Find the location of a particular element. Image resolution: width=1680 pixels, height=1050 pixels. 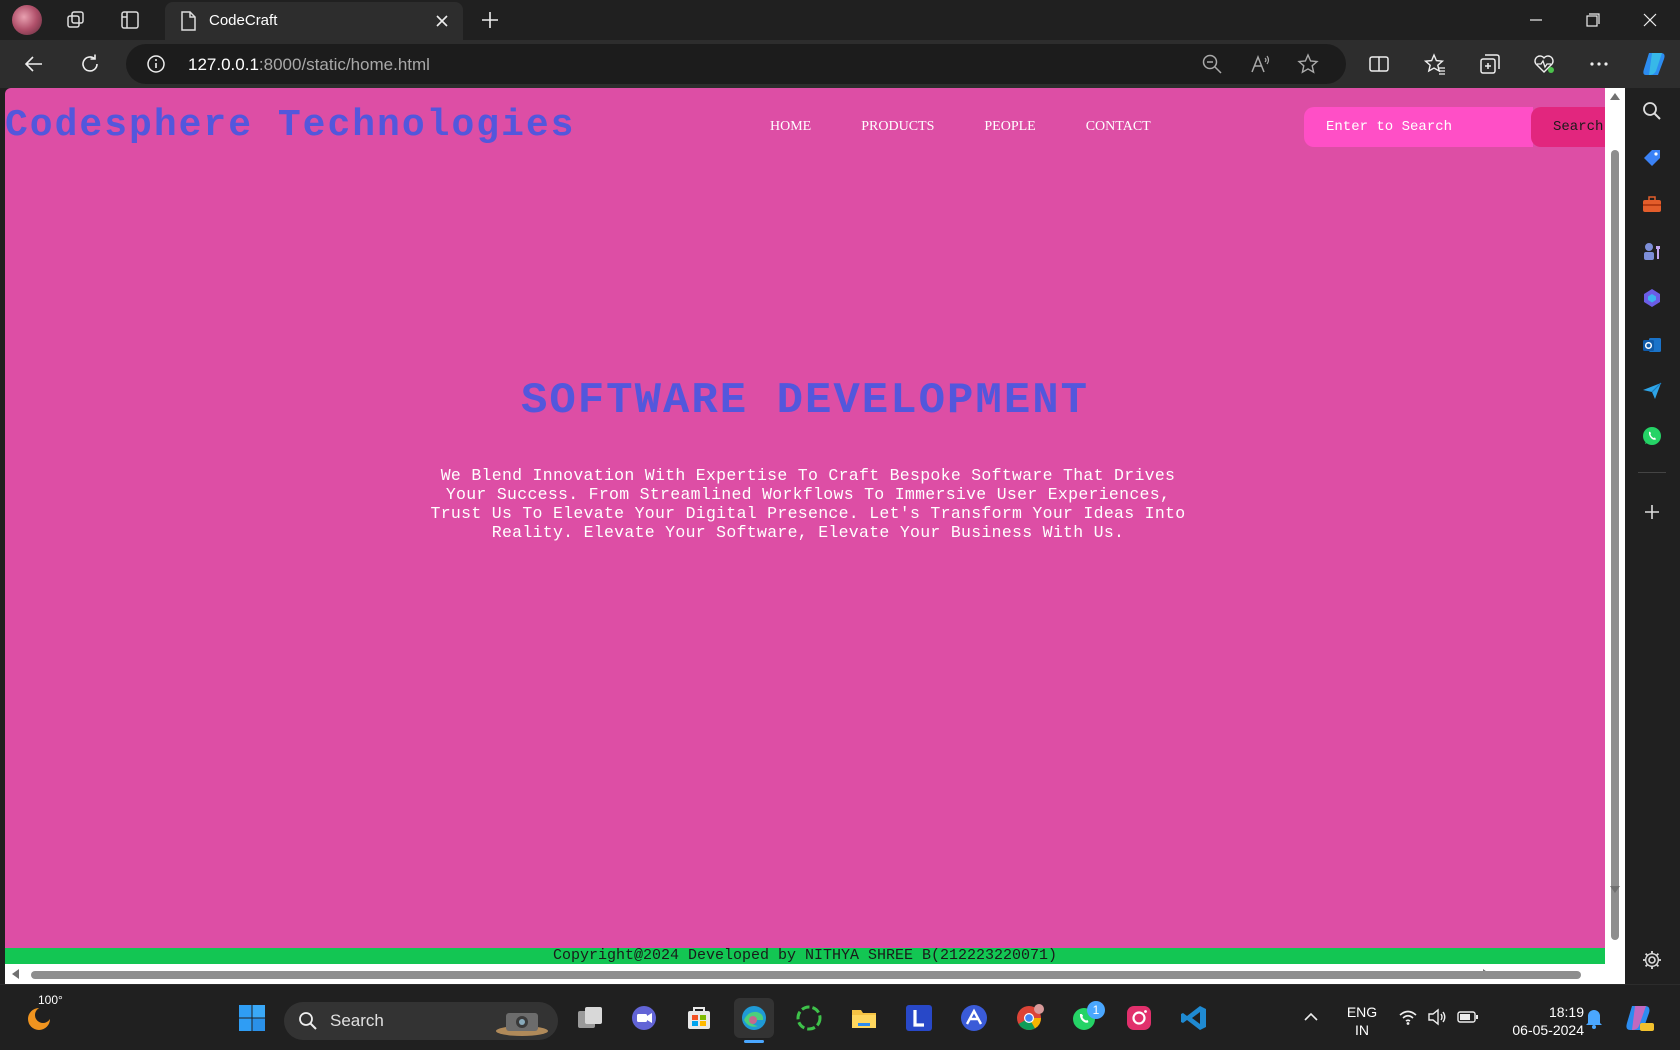

add-sidebar-item-icon is located at coordinates (1652, 512).